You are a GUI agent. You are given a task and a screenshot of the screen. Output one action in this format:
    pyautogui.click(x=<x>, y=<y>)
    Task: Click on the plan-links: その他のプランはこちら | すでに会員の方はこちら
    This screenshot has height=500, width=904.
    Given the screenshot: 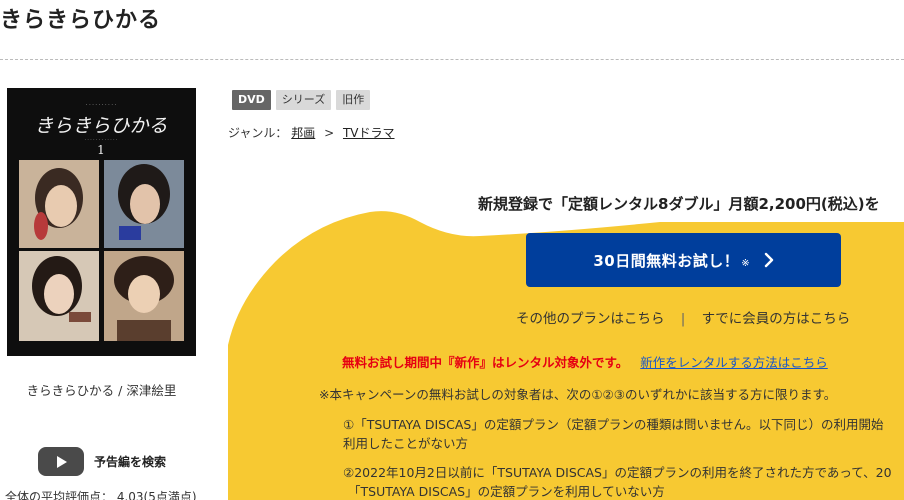 What is the action you would take?
    pyautogui.click(x=683, y=317)
    